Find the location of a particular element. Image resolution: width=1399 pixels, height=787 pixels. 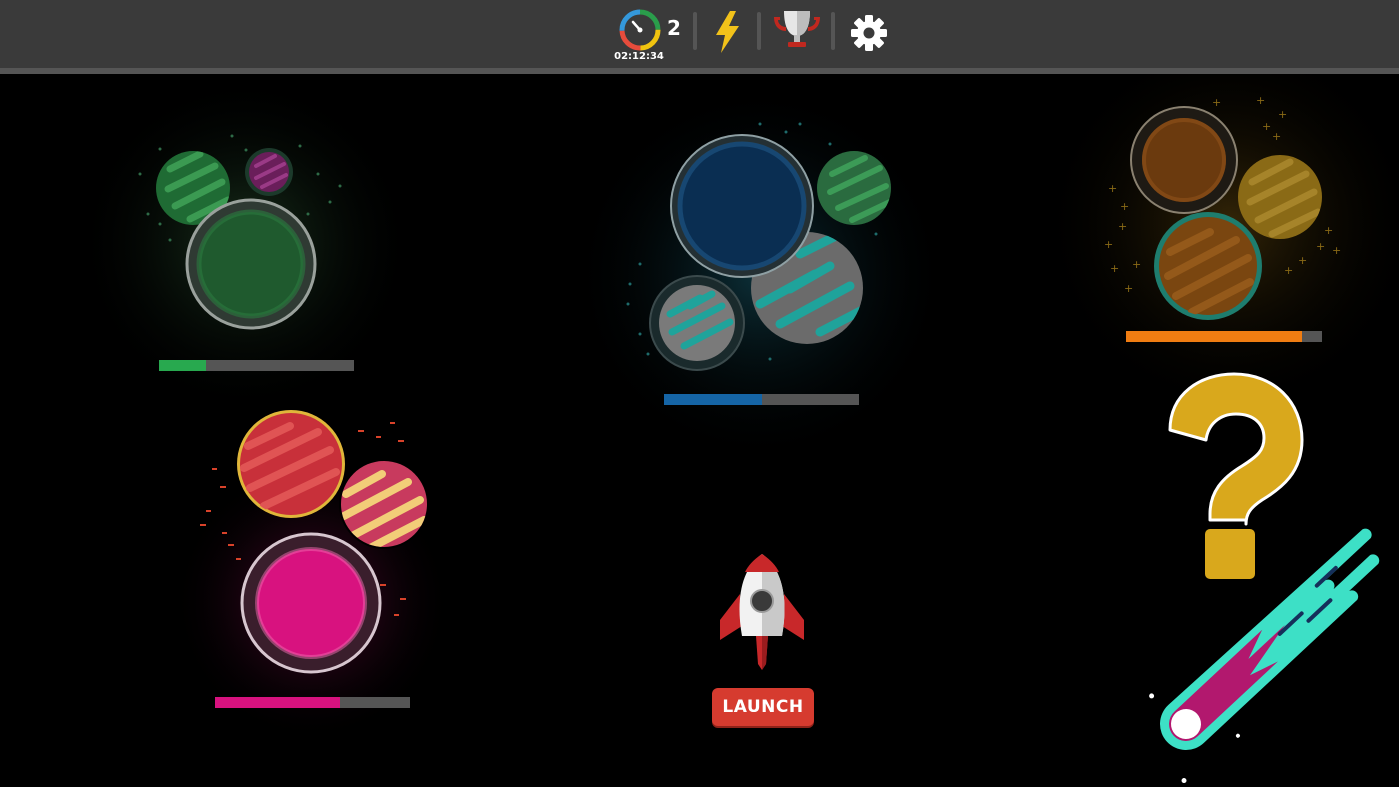

gear-icon is located at coordinates (869, 33).